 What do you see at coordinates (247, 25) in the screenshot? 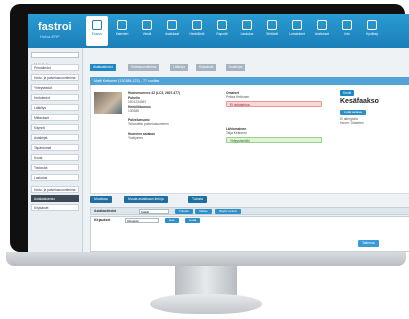
I see `invoice-icon` at bounding box center [247, 25].